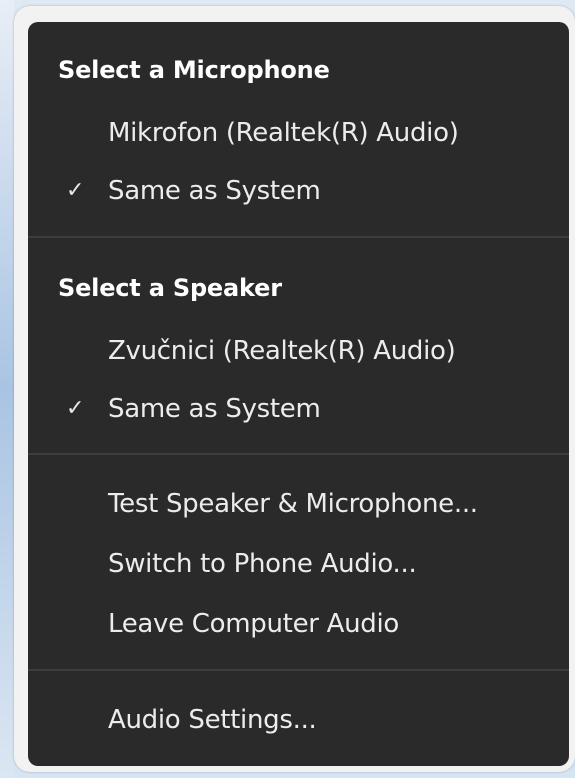  Describe the element at coordinates (282, 351) in the screenshot. I see `speaker-option-realtek-label: Zvučnici (Realtek(R) Audio)` at that location.